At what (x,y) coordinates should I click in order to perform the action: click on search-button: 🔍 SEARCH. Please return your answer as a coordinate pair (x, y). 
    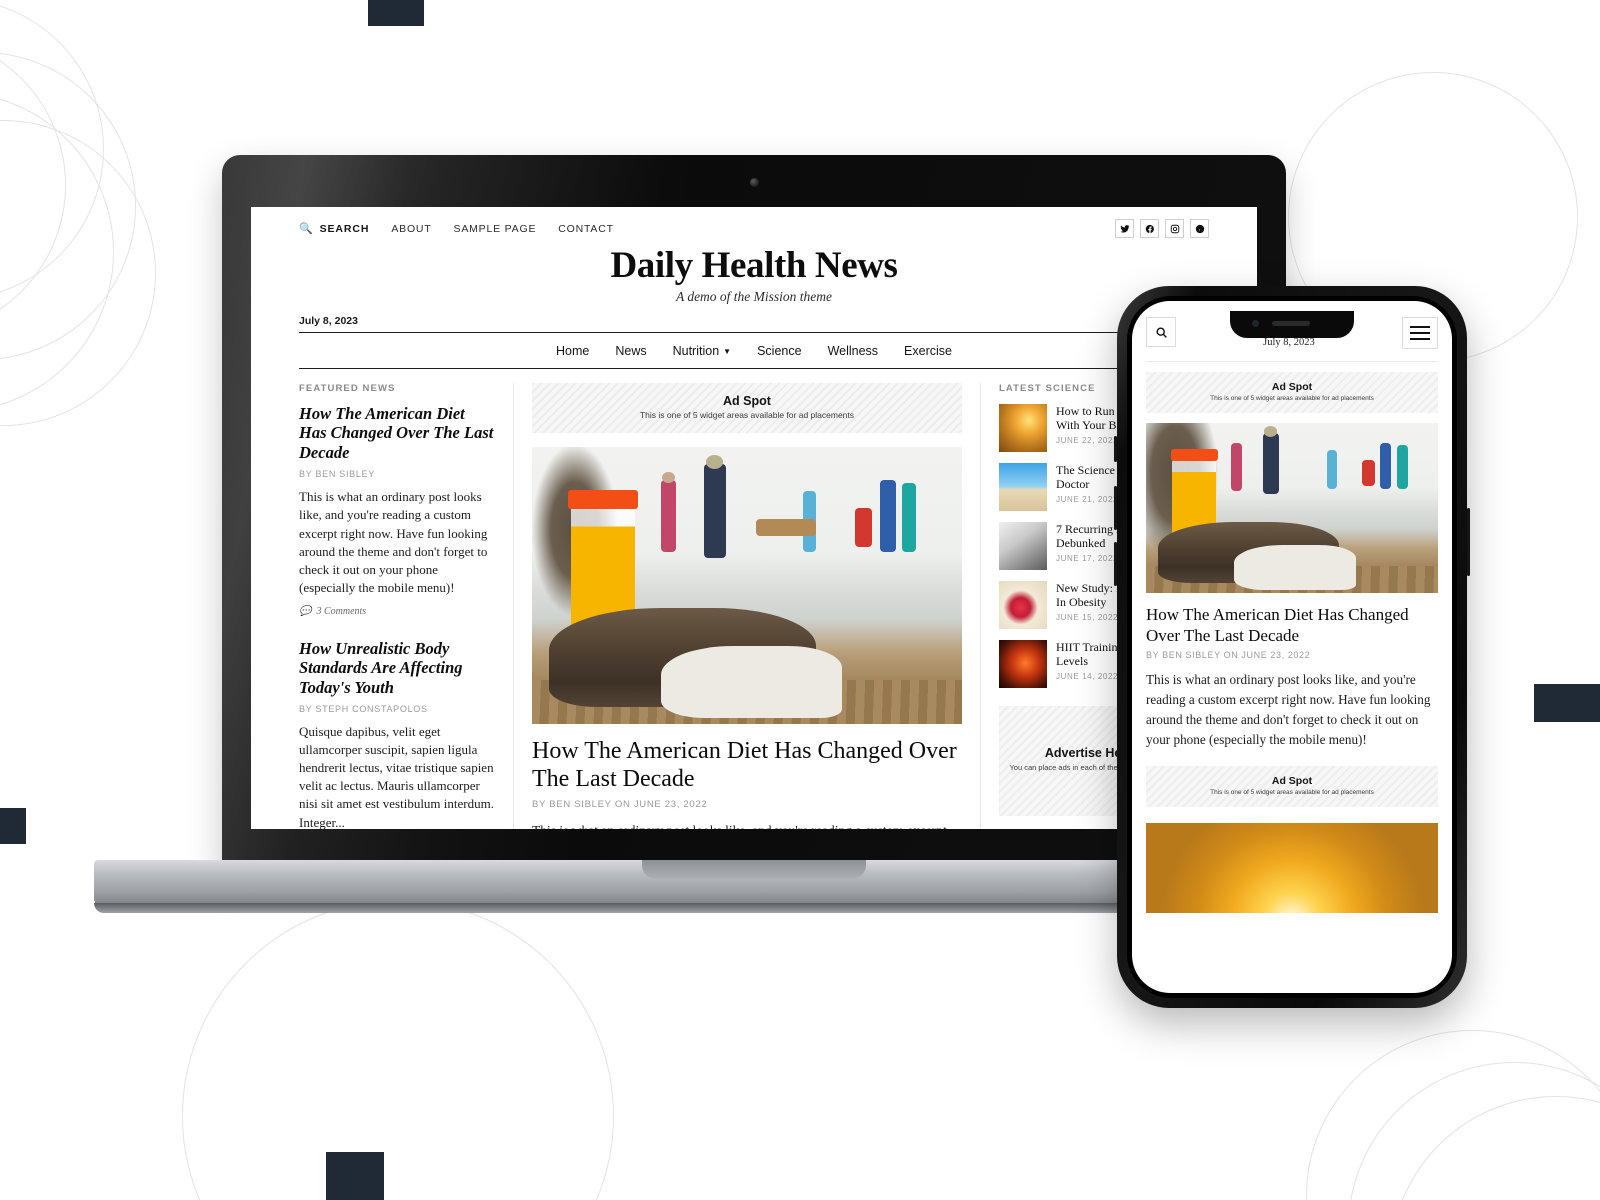
    Looking at the image, I should click on (334, 229).